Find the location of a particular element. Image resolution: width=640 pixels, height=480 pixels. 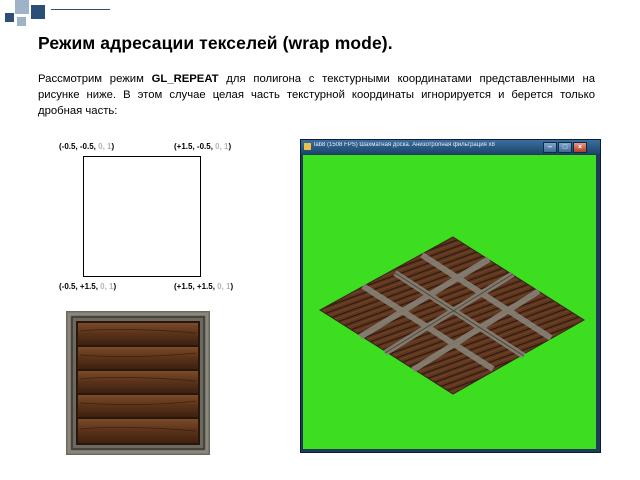

corner-label-bottom-left: (-0.5, +1.5, 0, 1) is located at coordinates (88, 286).